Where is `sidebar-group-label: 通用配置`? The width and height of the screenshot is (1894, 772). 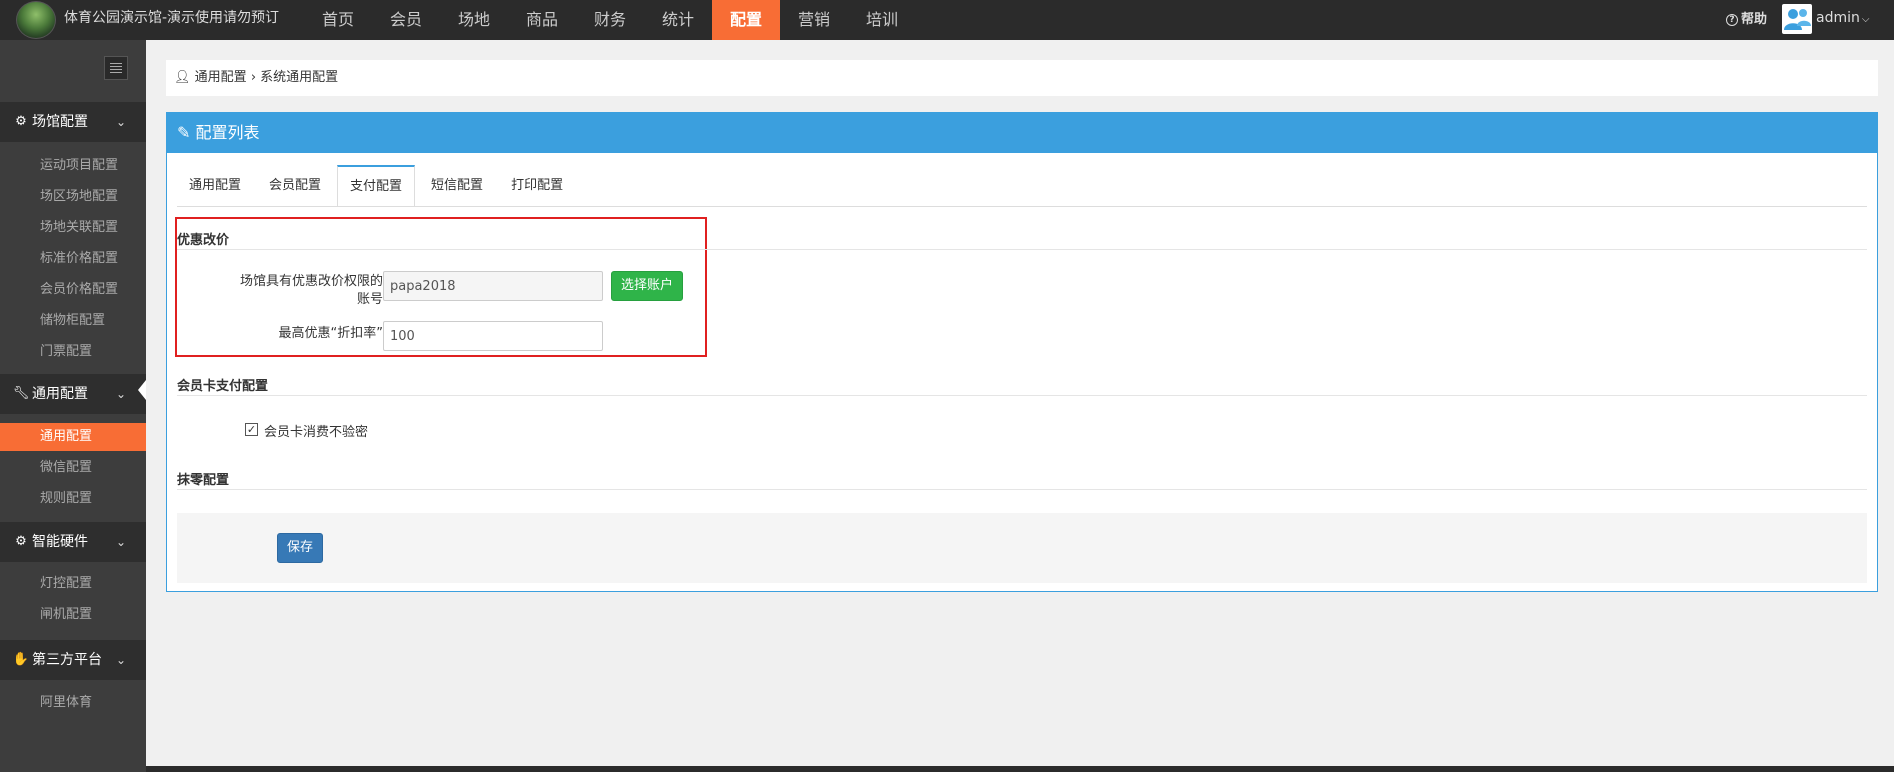
sidebar-group-label: 通用配置 is located at coordinates (60, 394).